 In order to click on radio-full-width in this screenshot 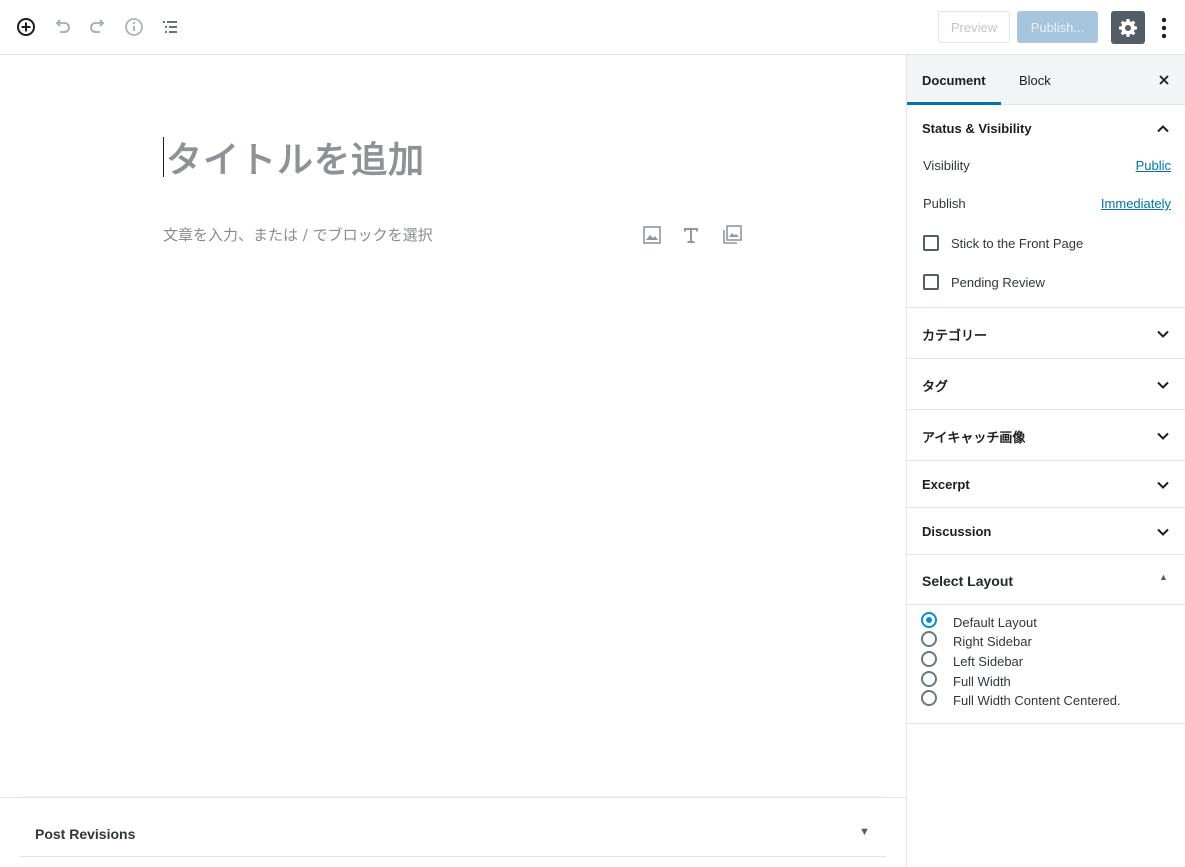, I will do `click(929, 679)`.